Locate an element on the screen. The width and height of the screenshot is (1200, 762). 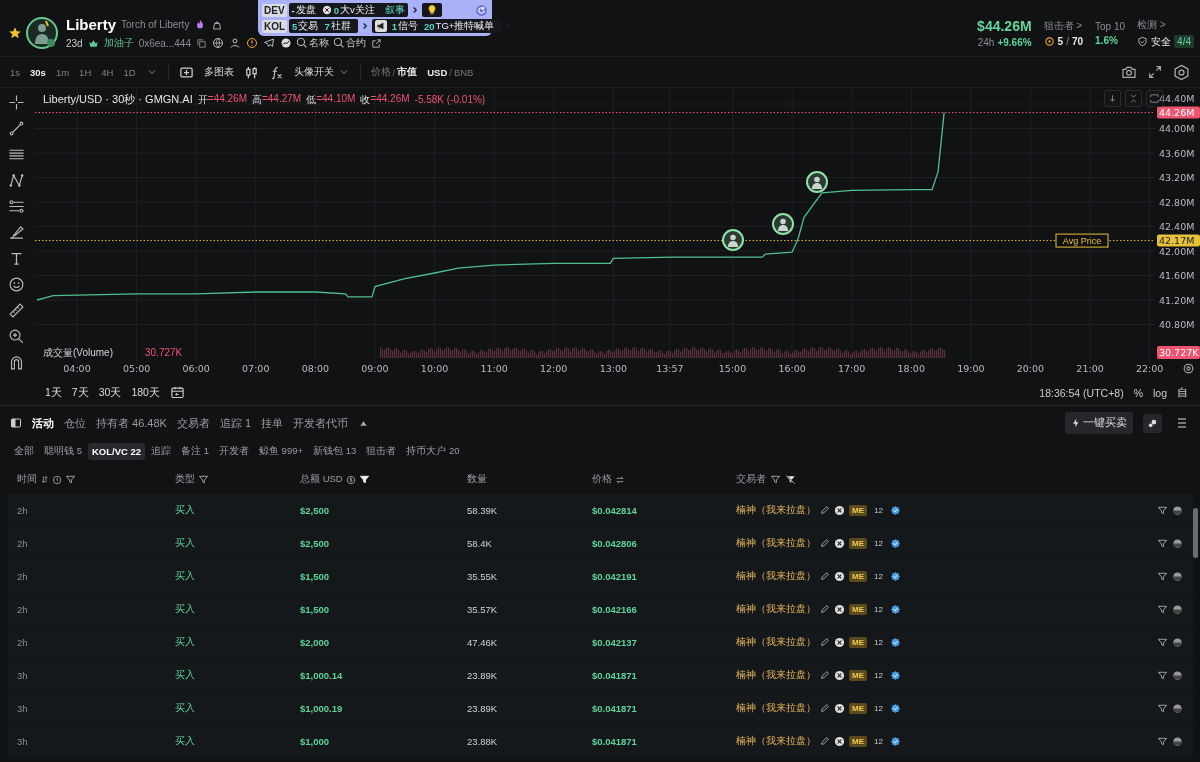
camera-icon is located at coordinates (1129, 72).